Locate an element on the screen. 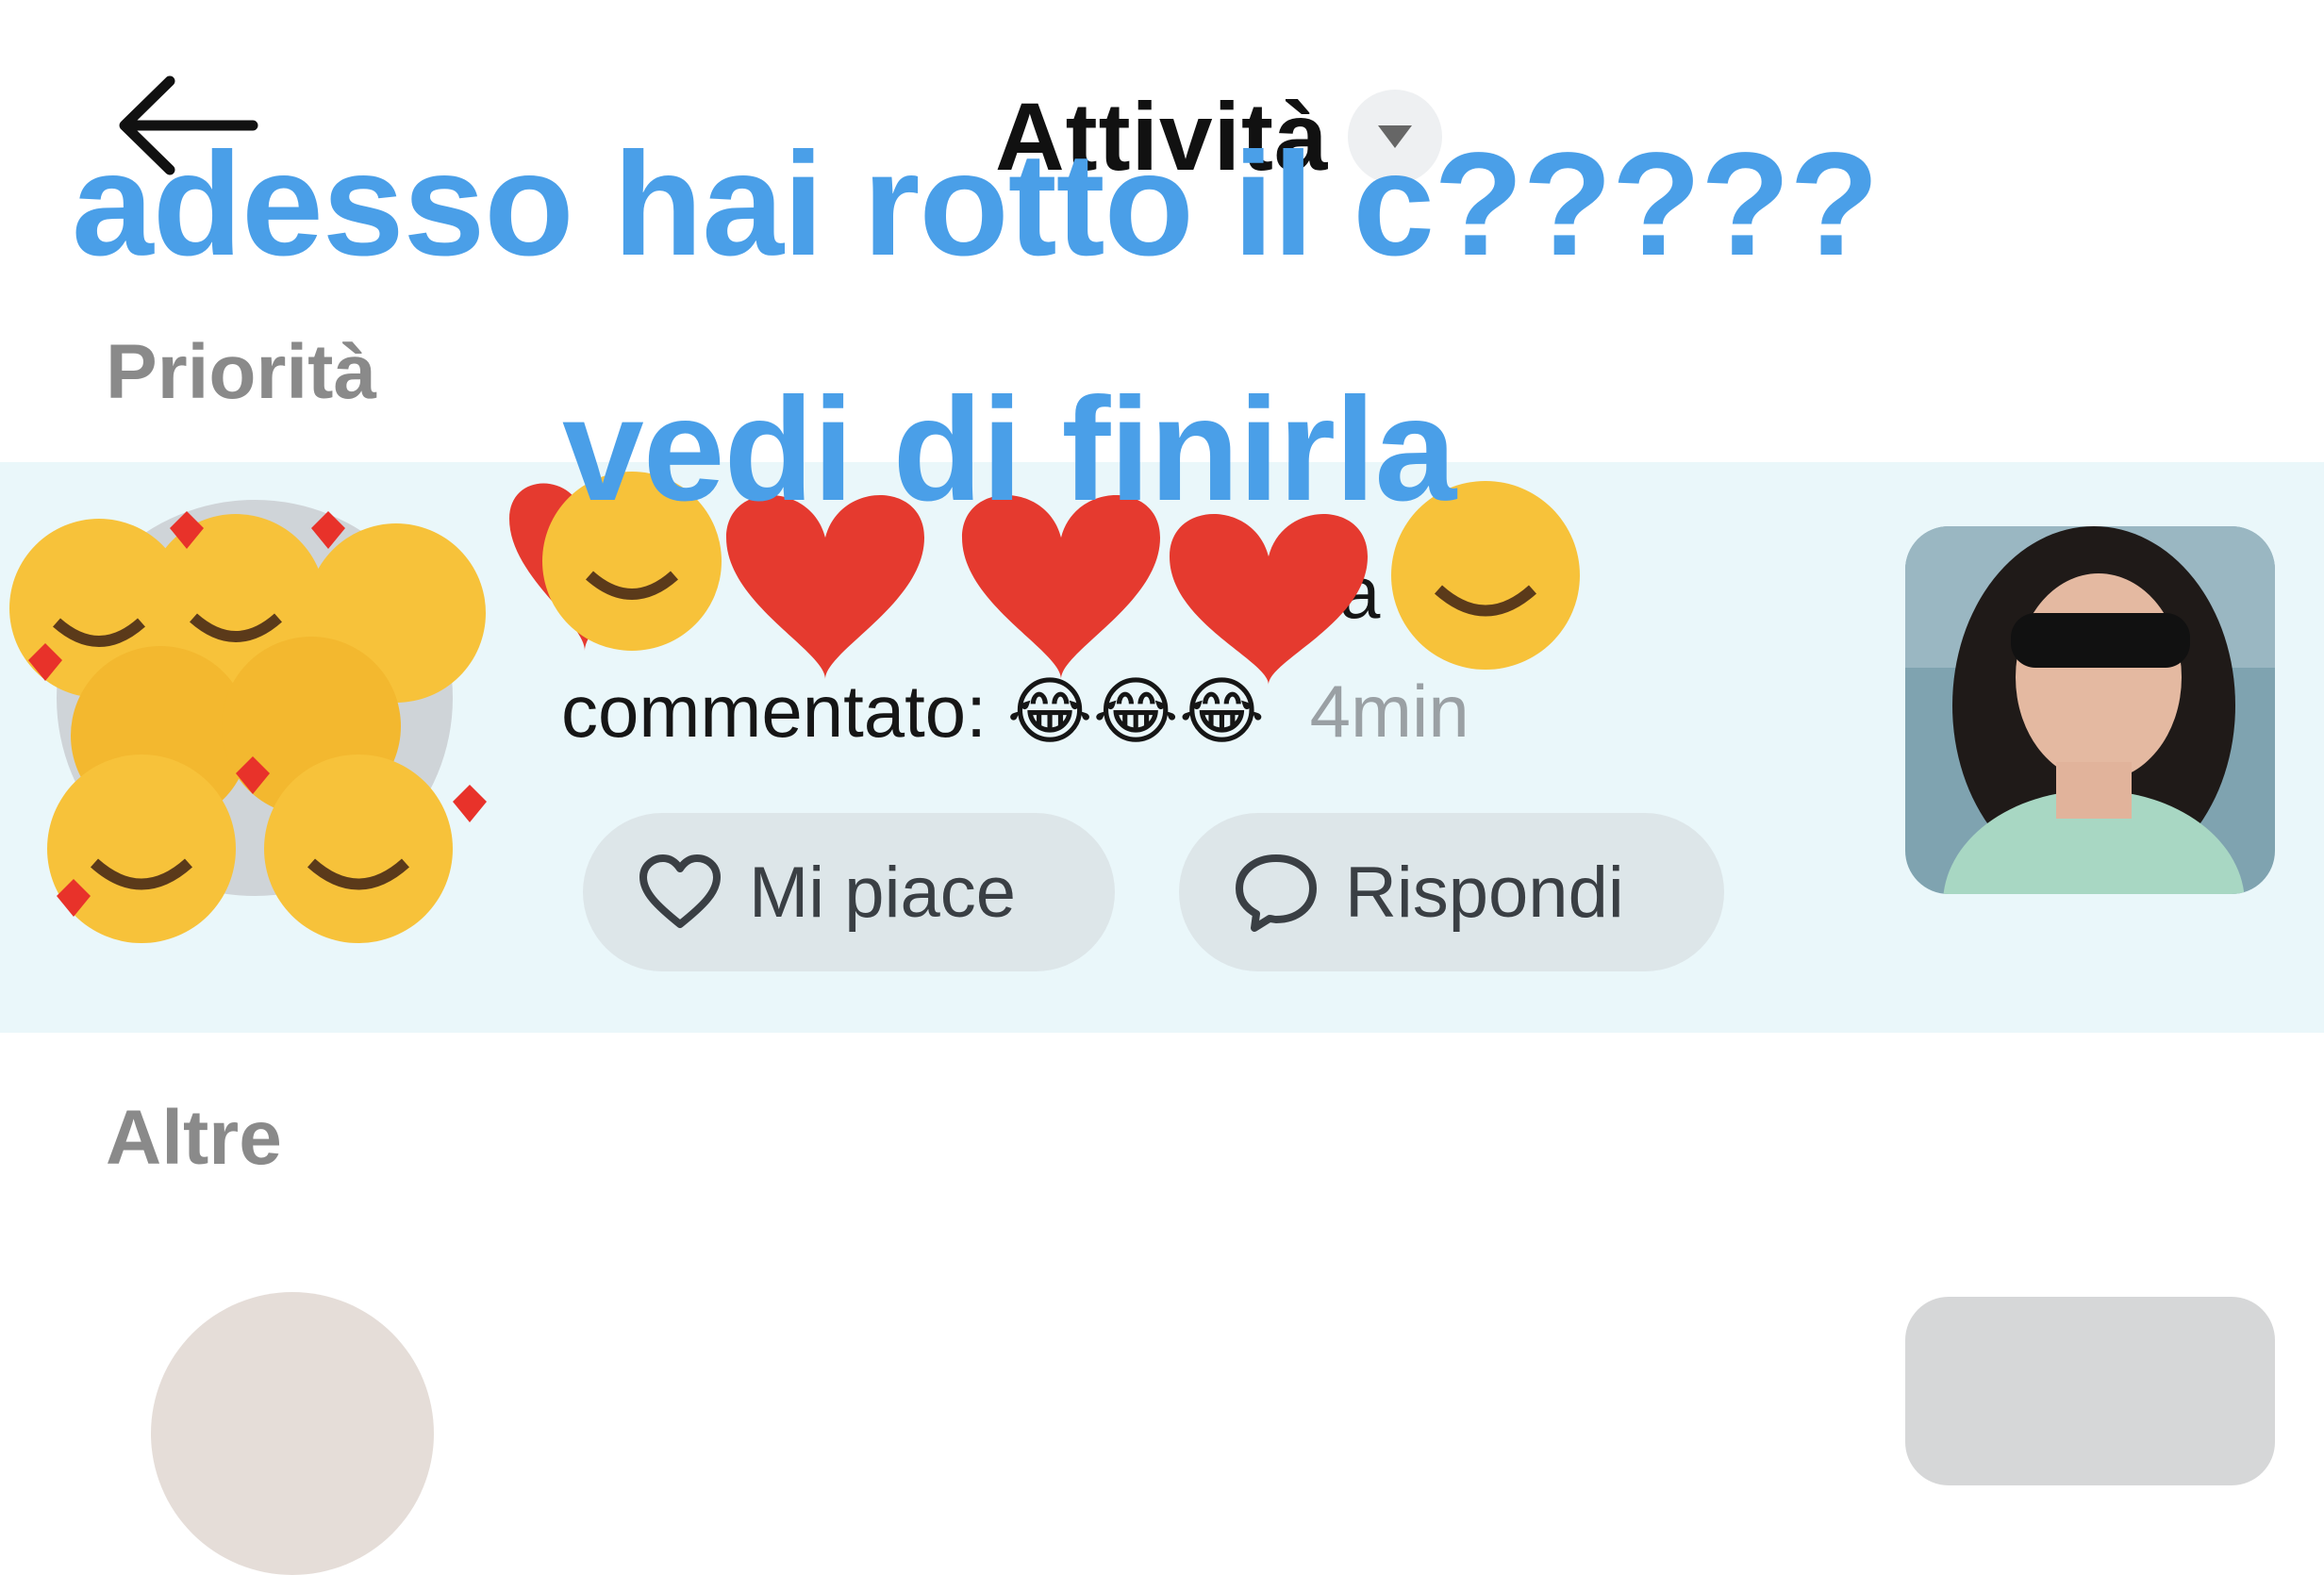 Image resolution: width=2324 pixels, height=1575 pixels. smiling-hearts-emoji-icon is located at coordinates (248, 727).